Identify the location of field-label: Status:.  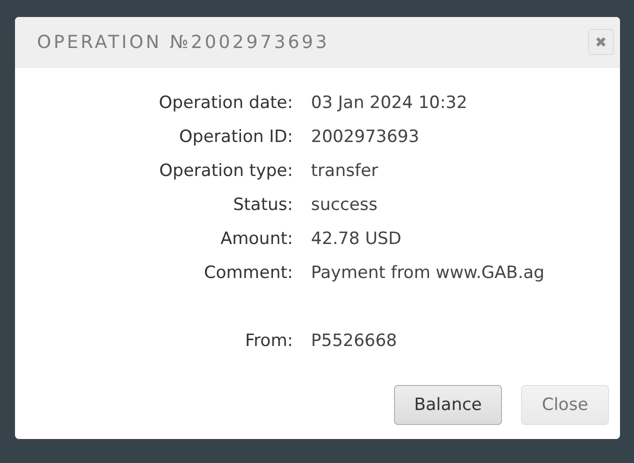
(262, 205).